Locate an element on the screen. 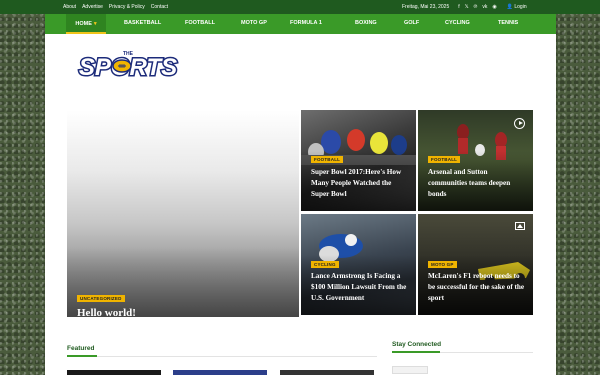 The image size is (600, 375). pinterest-icon: ℗ is located at coordinates (476, 7).